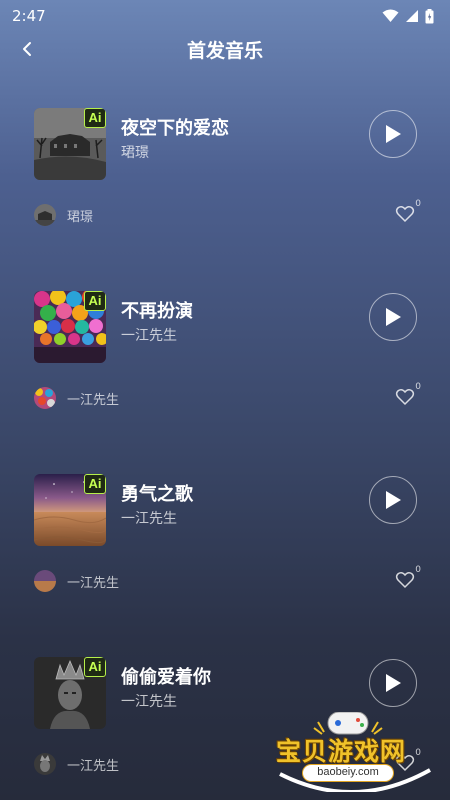 The width and height of the screenshot is (450, 800). Describe the element at coordinates (348, 773) in the screenshot. I see `watermark-url: baobeiy.com` at that location.